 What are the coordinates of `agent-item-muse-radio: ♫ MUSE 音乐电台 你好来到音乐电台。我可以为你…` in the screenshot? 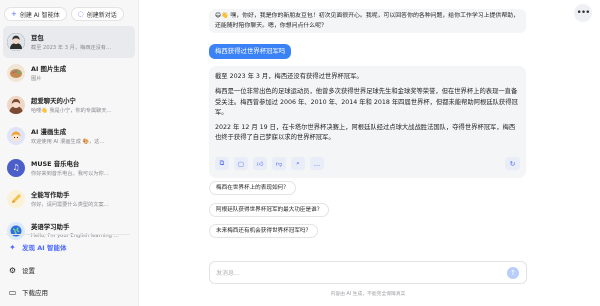 It's located at (69, 168).